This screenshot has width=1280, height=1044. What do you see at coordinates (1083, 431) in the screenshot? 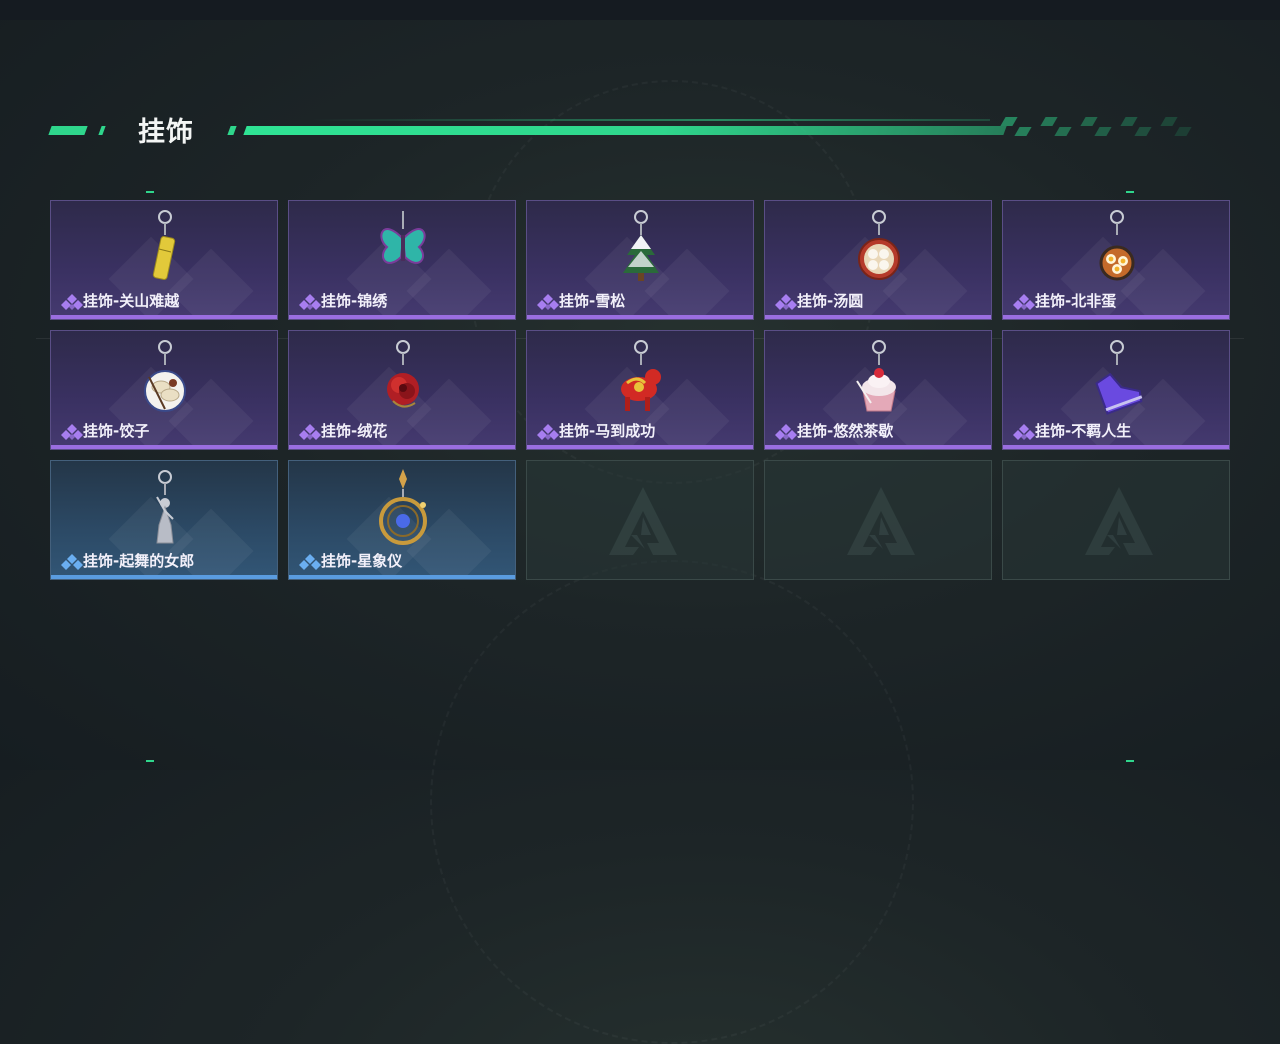
I see `charm-name: 挂饰-不羁人生` at bounding box center [1083, 431].